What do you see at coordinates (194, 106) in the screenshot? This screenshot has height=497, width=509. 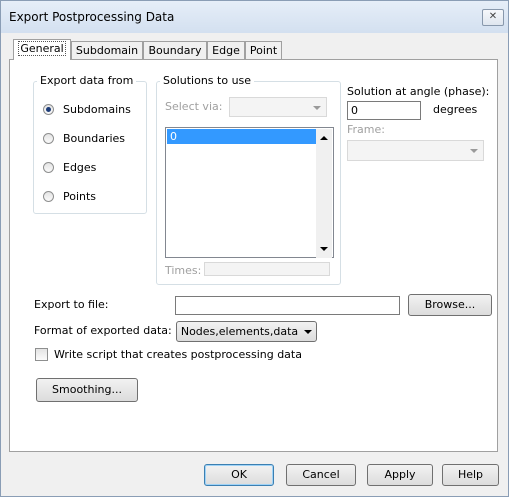 I see `select-via-label: Select via:` at bounding box center [194, 106].